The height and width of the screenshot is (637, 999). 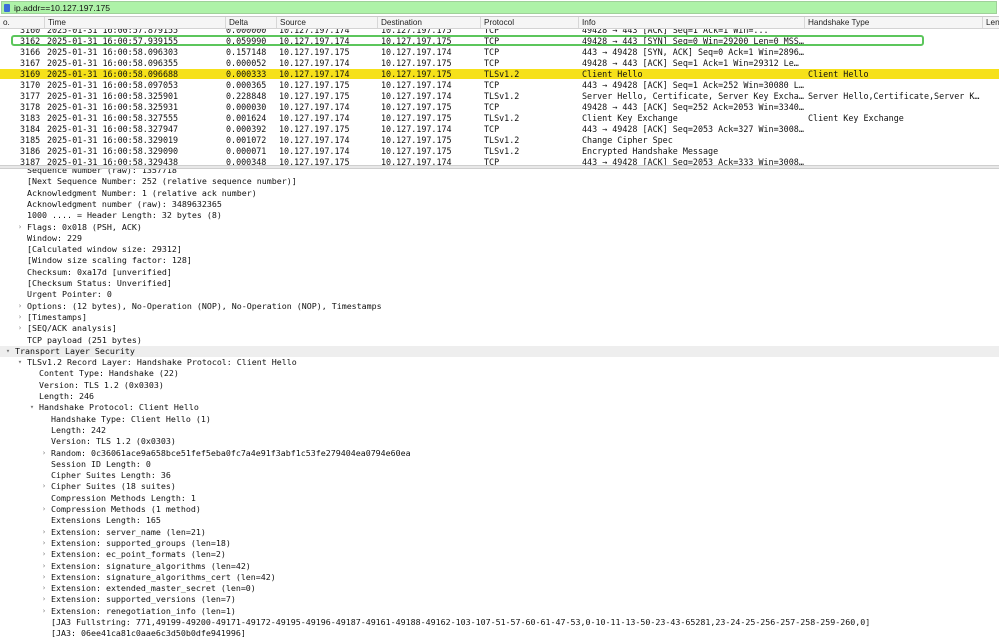 What do you see at coordinates (113, 118) in the screenshot?
I see `packet-cell-time: 2025-01-31 16:00:58.327555` at bounding box center [113, 118].